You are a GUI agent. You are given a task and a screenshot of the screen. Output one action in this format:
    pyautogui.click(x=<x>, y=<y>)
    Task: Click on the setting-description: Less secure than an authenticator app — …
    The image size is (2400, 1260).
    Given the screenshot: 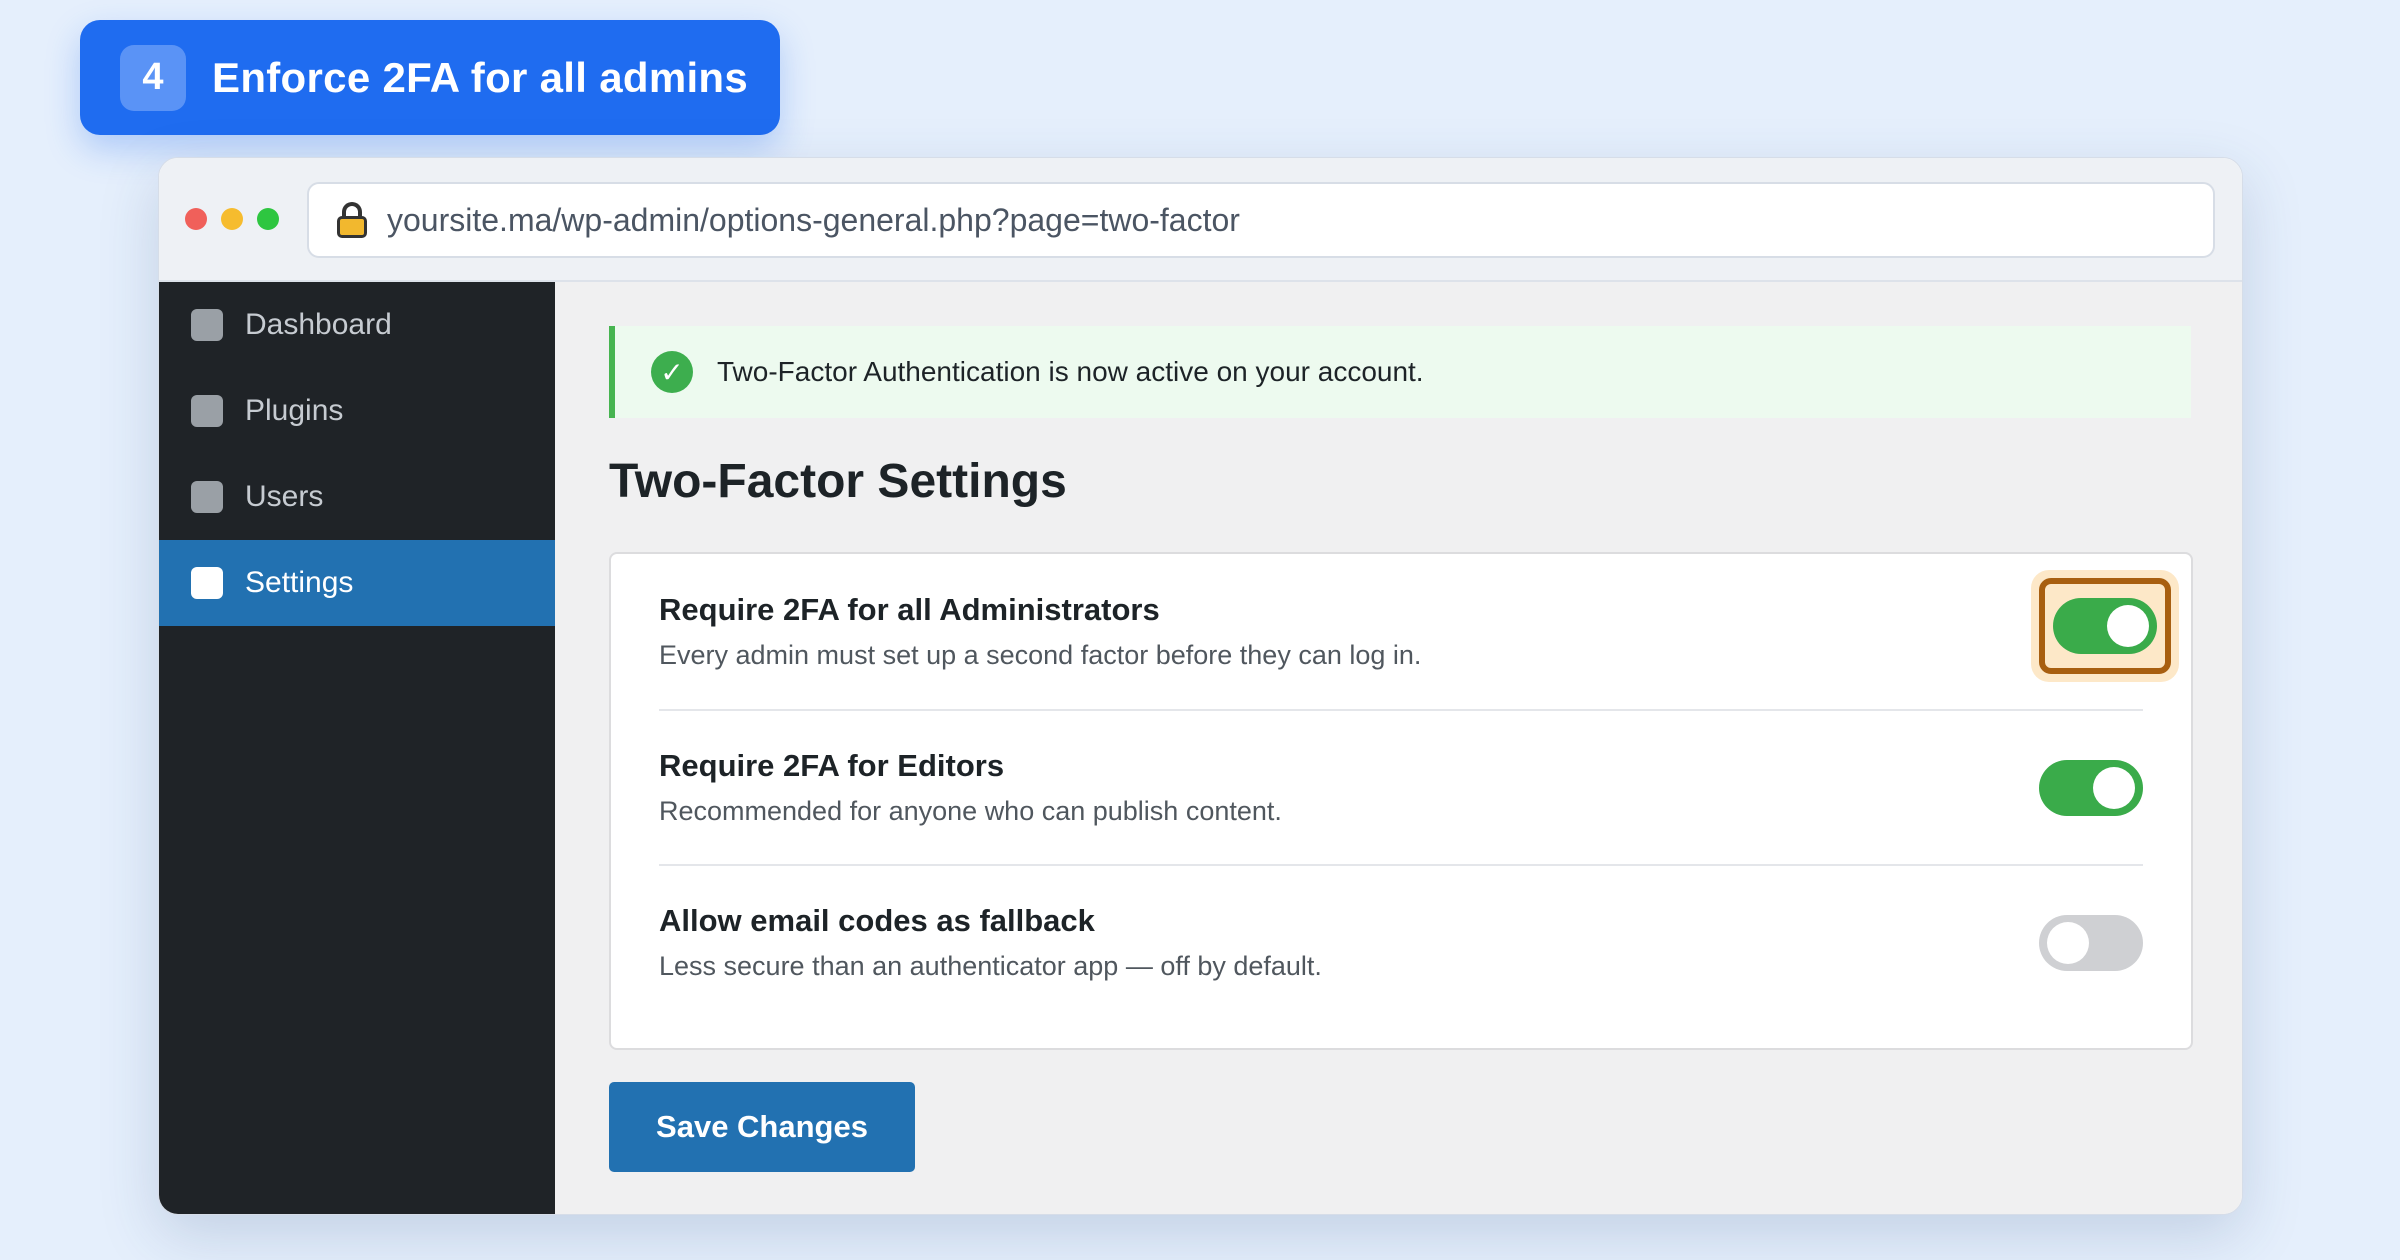 What is the action you would take?
    pyautogui.click(x=990, y=966)
    